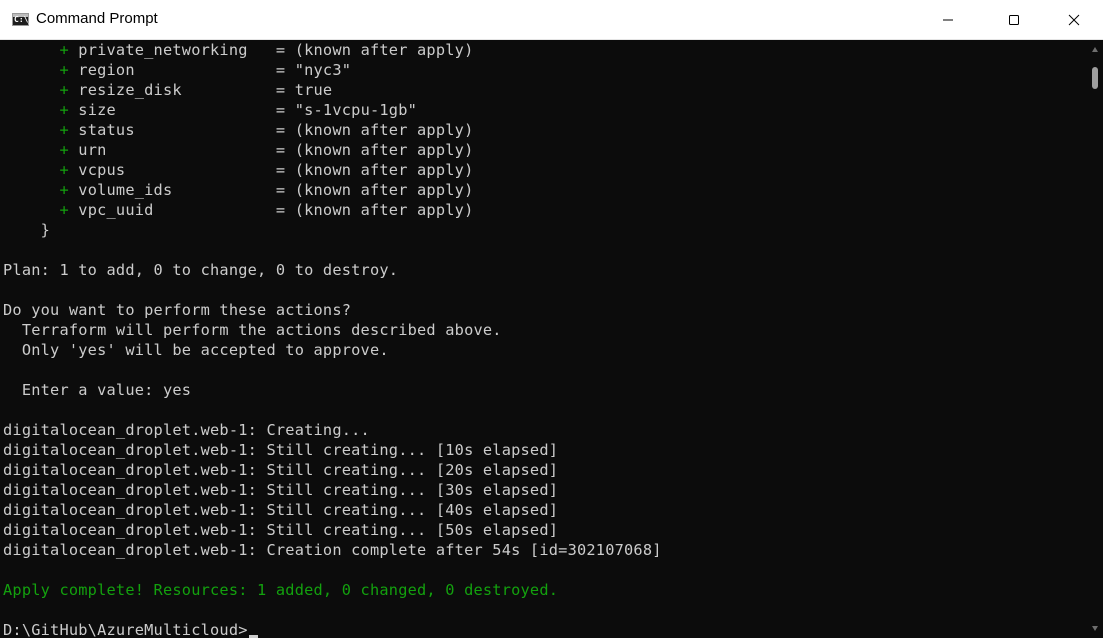  I want to click on window-title: Command Prompt, so click(97, 18).